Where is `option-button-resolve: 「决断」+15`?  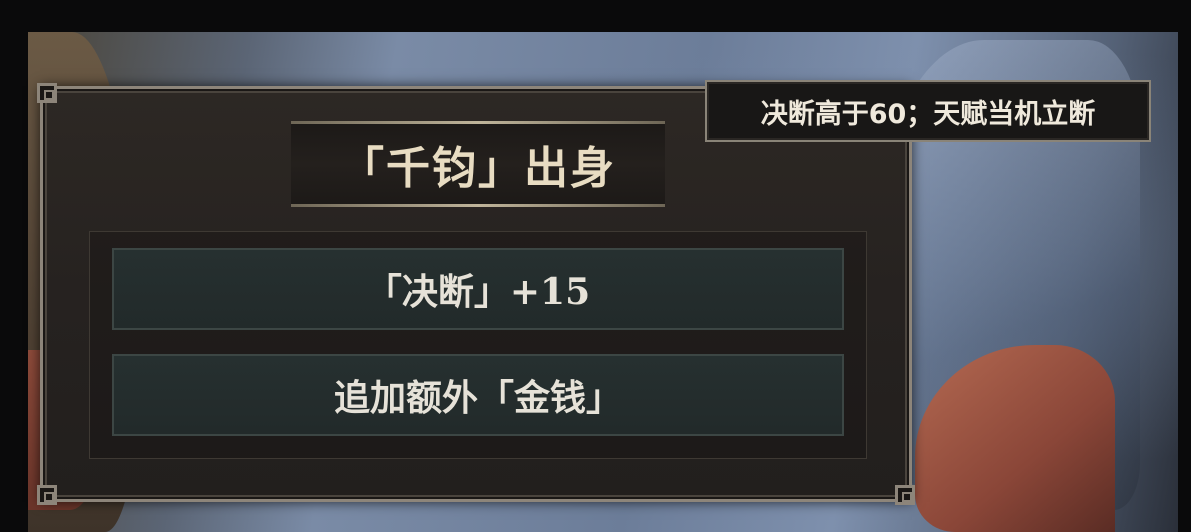
option-button-resolve: 「决断」+15 is located at coordinates (478, 289).